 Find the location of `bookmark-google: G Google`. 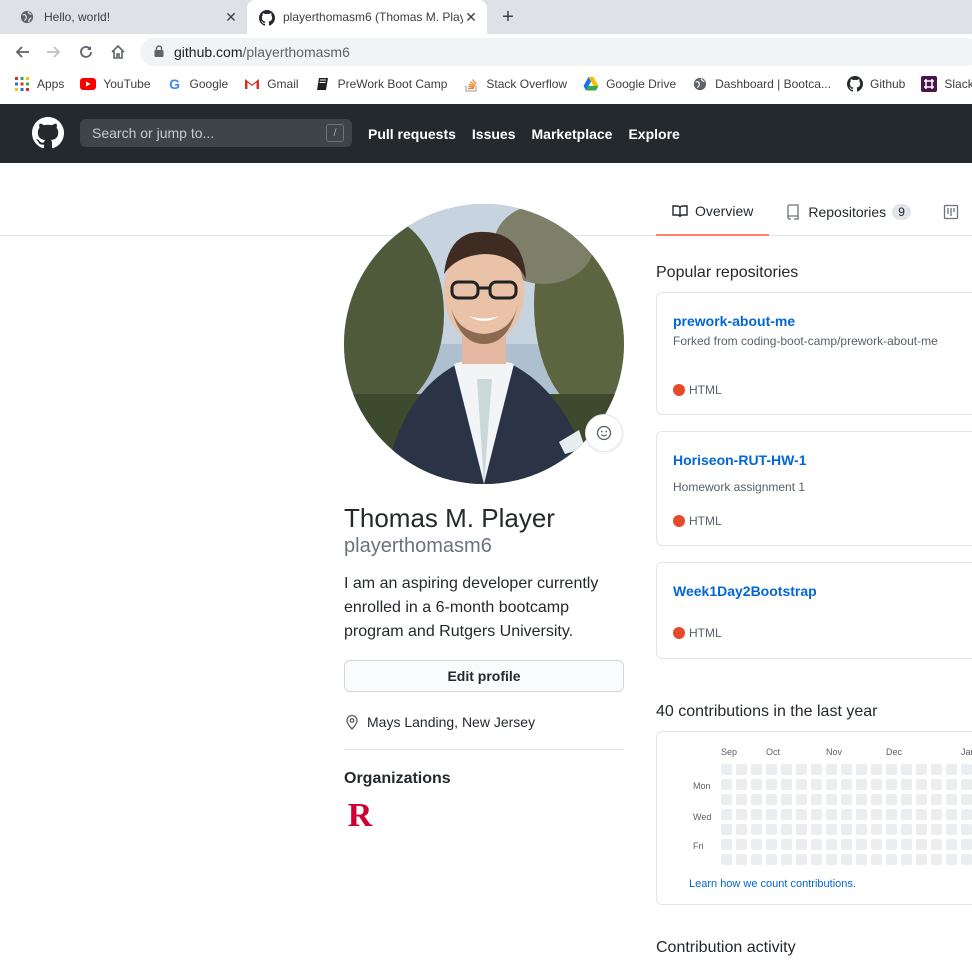

bookmark-google: G Google is located at coordinates (197, 84).